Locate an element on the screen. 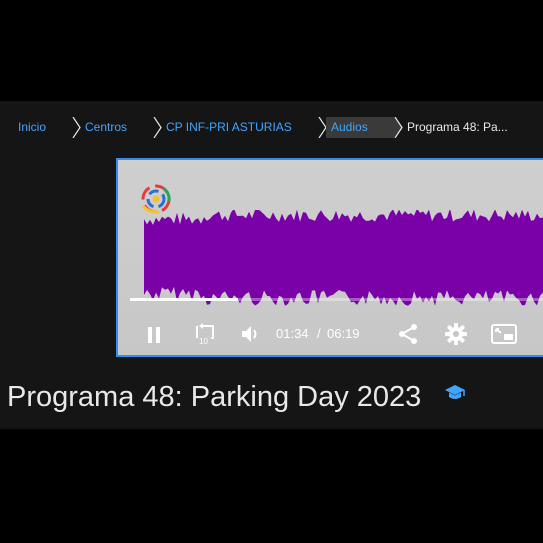  waveform-shape is located at coordinates (343, 258).